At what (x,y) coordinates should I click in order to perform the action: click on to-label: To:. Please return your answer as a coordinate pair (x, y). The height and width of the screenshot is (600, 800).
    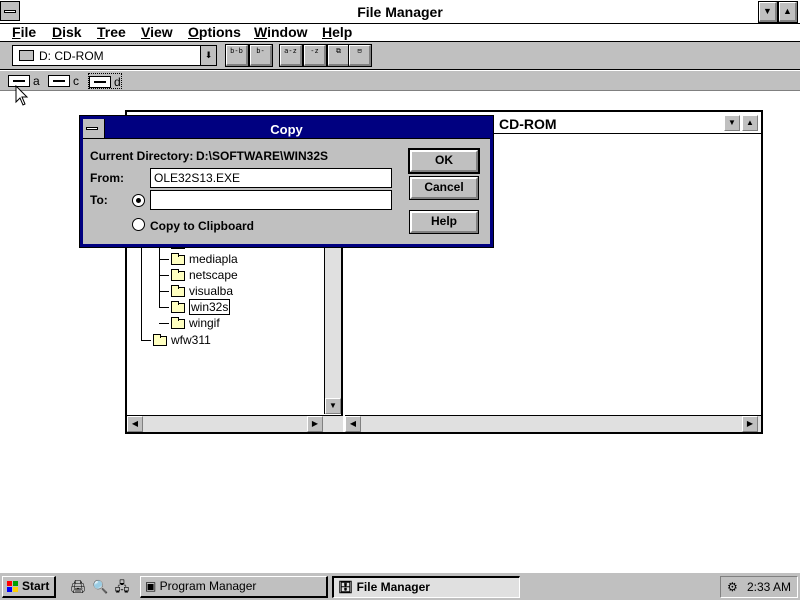
    Looking at the image, I should click on (99, 200).